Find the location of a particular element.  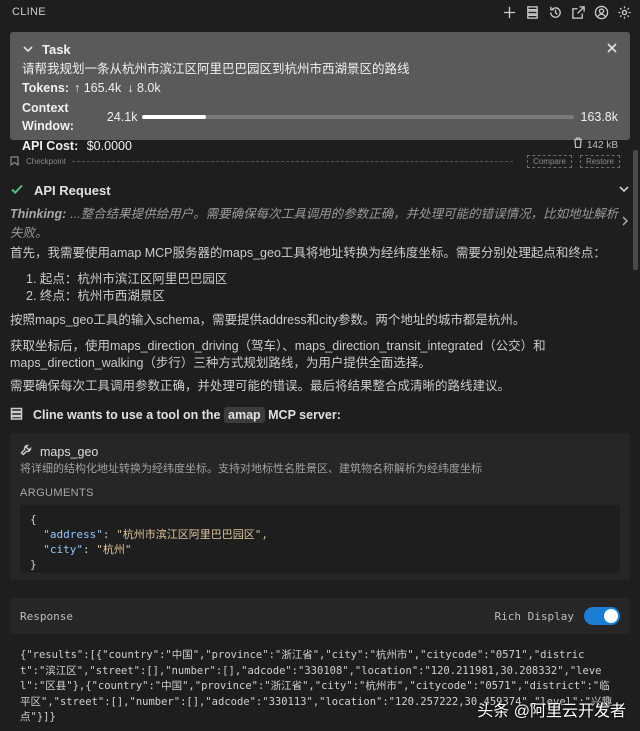

checkpoint-row: Checkpoint Compare Restore is located at coordinates (315, 161).